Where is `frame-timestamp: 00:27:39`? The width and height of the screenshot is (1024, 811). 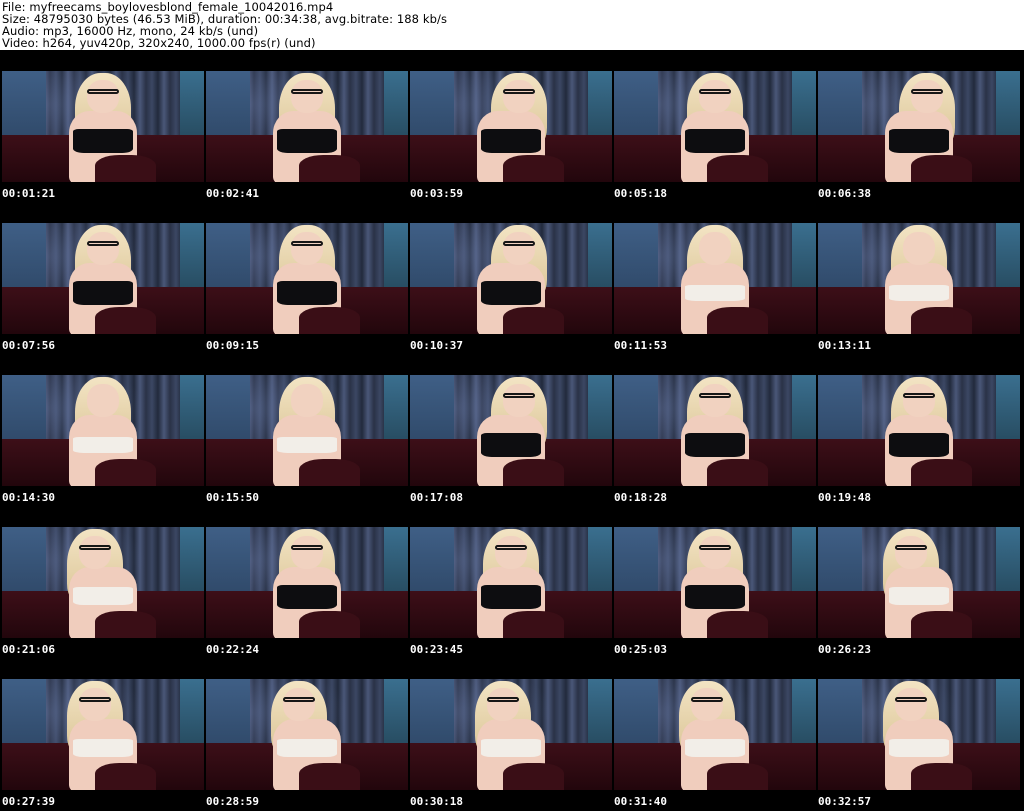
frame-timestamp: 00:27:39 is located at coordinates (28, 801).